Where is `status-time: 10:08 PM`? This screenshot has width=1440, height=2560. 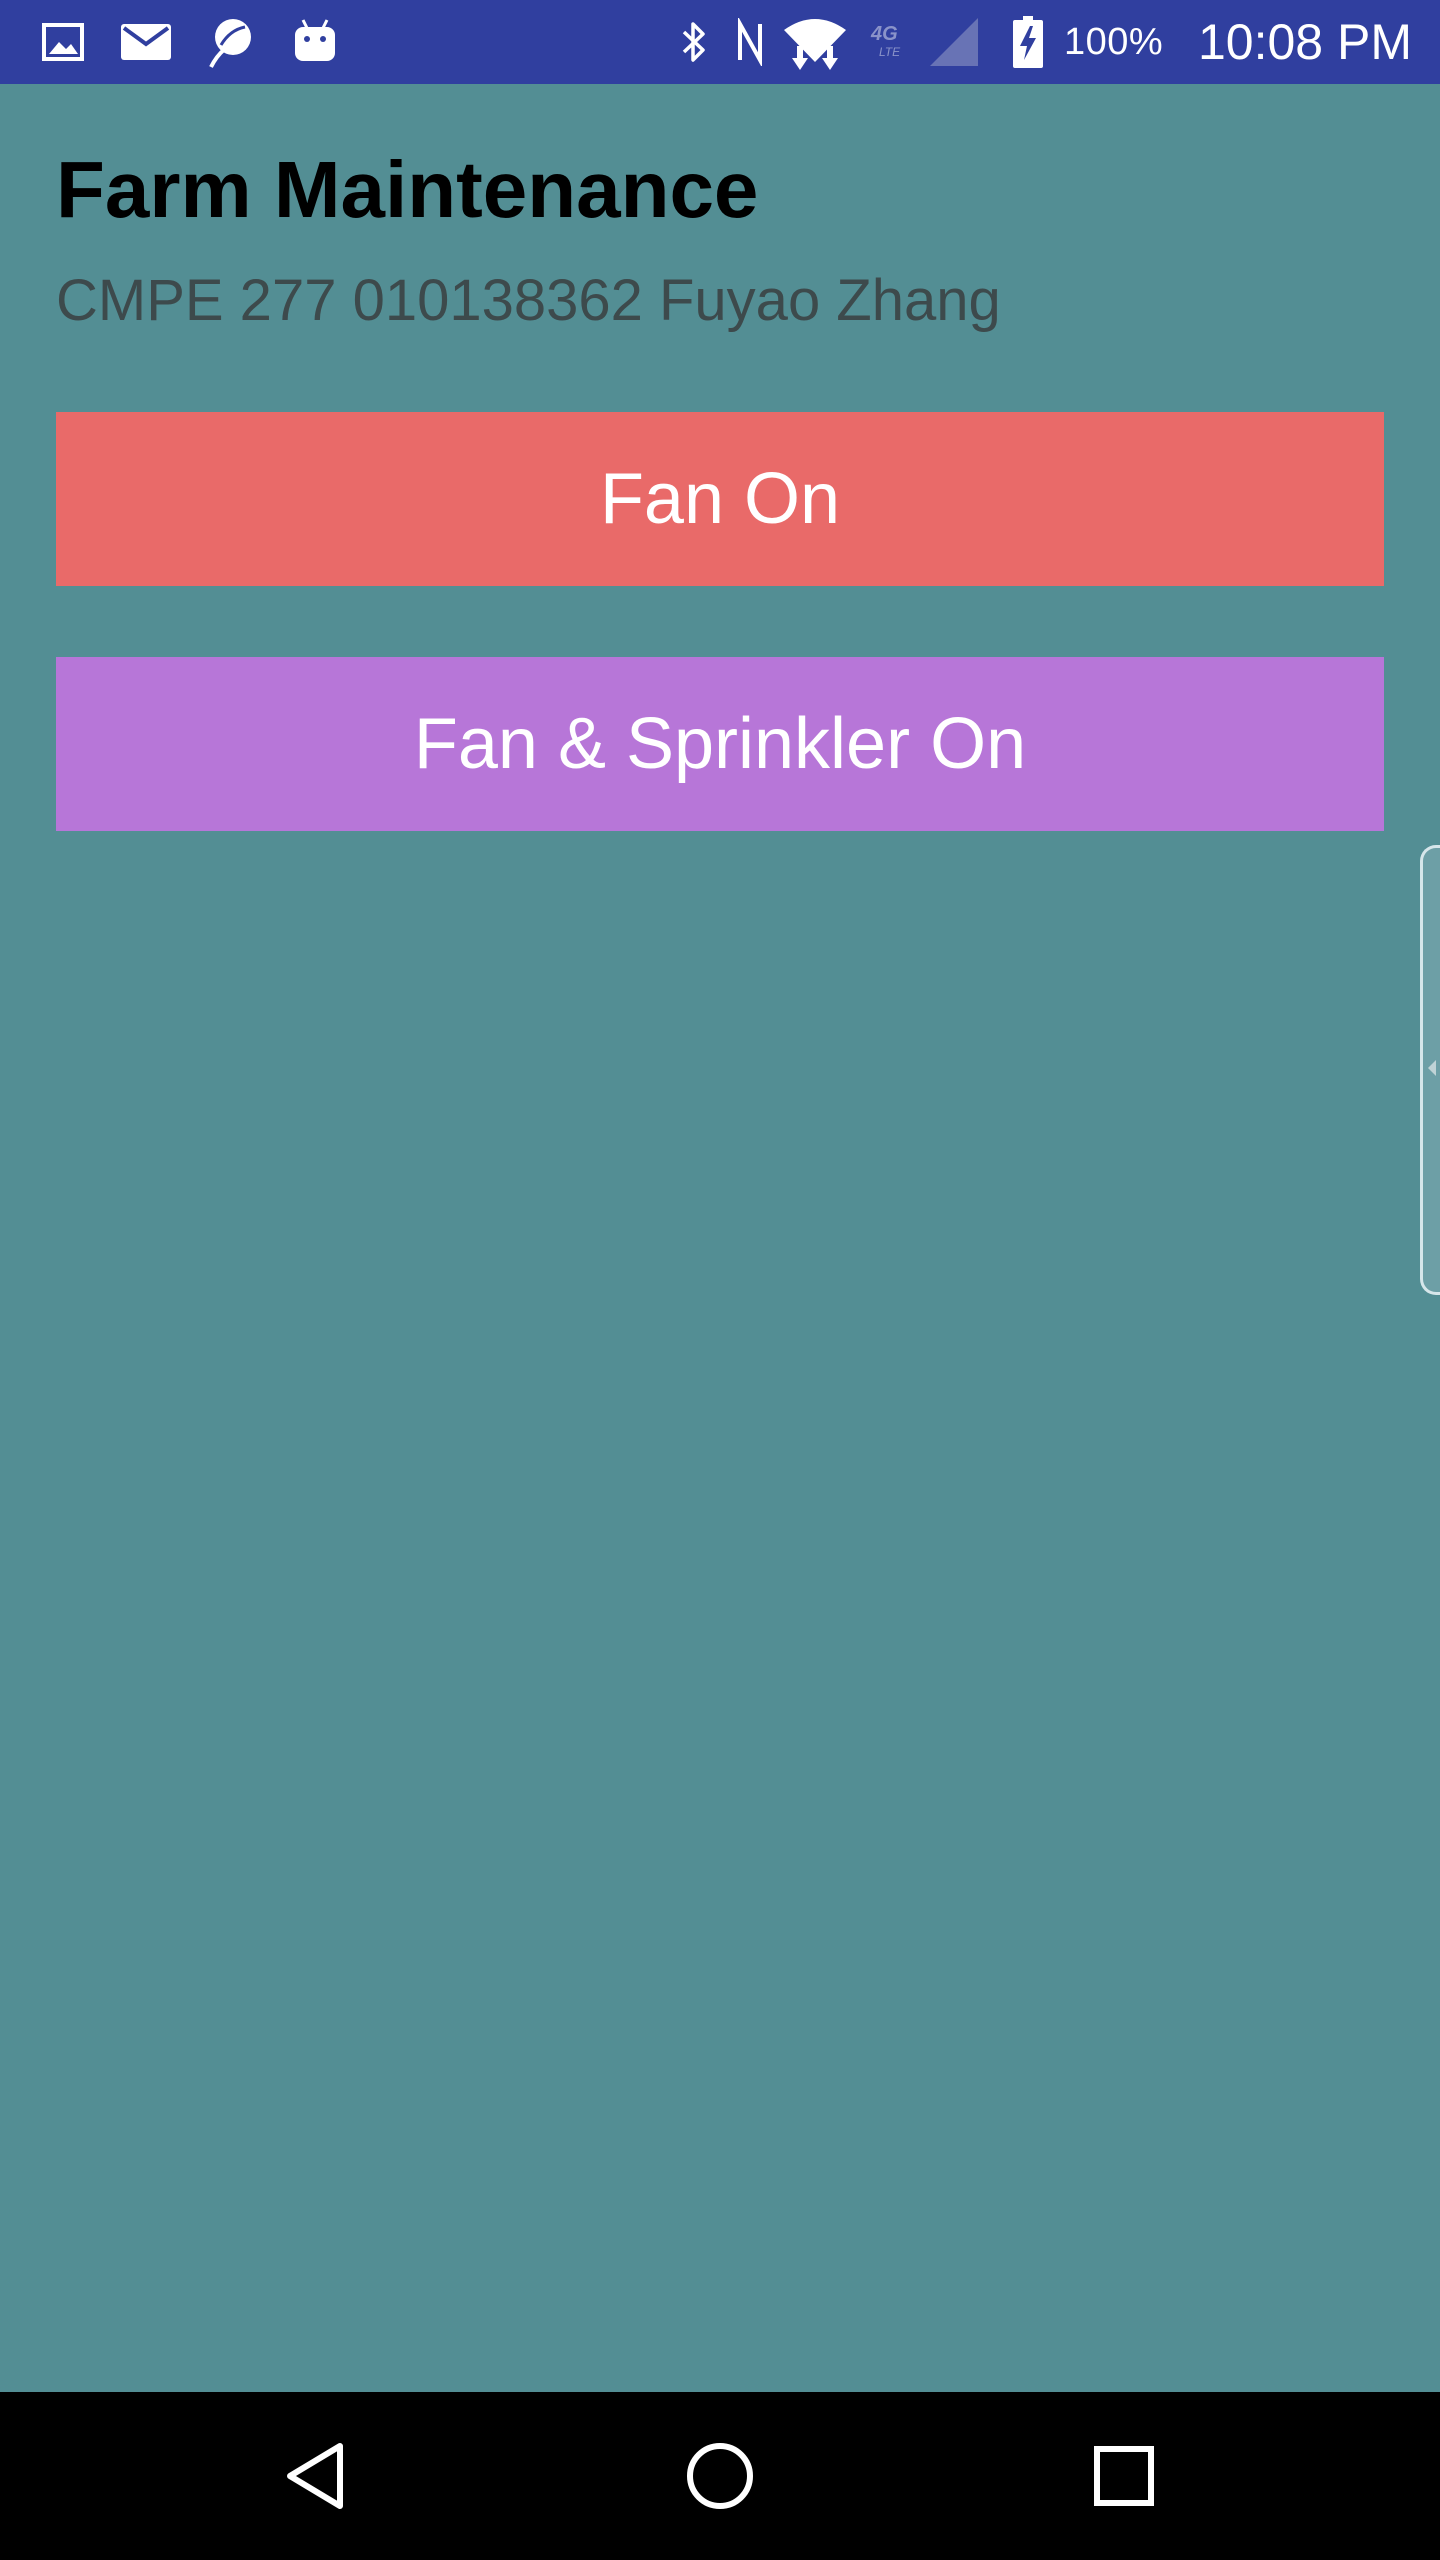
status-time: 10:08 PM is located at coordinates (1304, 42).